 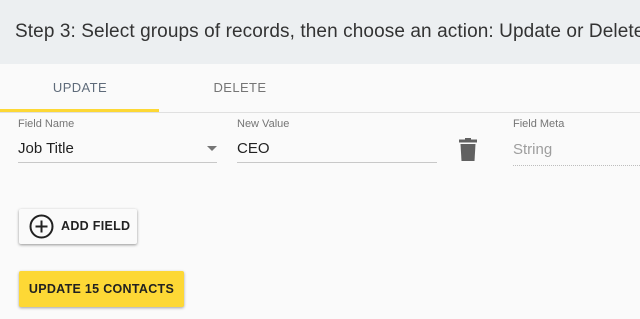 What do you see at coordinates (253, 148) in the screenshot?
I see `new-value-input: CEO` at bounding box center [253, 148].